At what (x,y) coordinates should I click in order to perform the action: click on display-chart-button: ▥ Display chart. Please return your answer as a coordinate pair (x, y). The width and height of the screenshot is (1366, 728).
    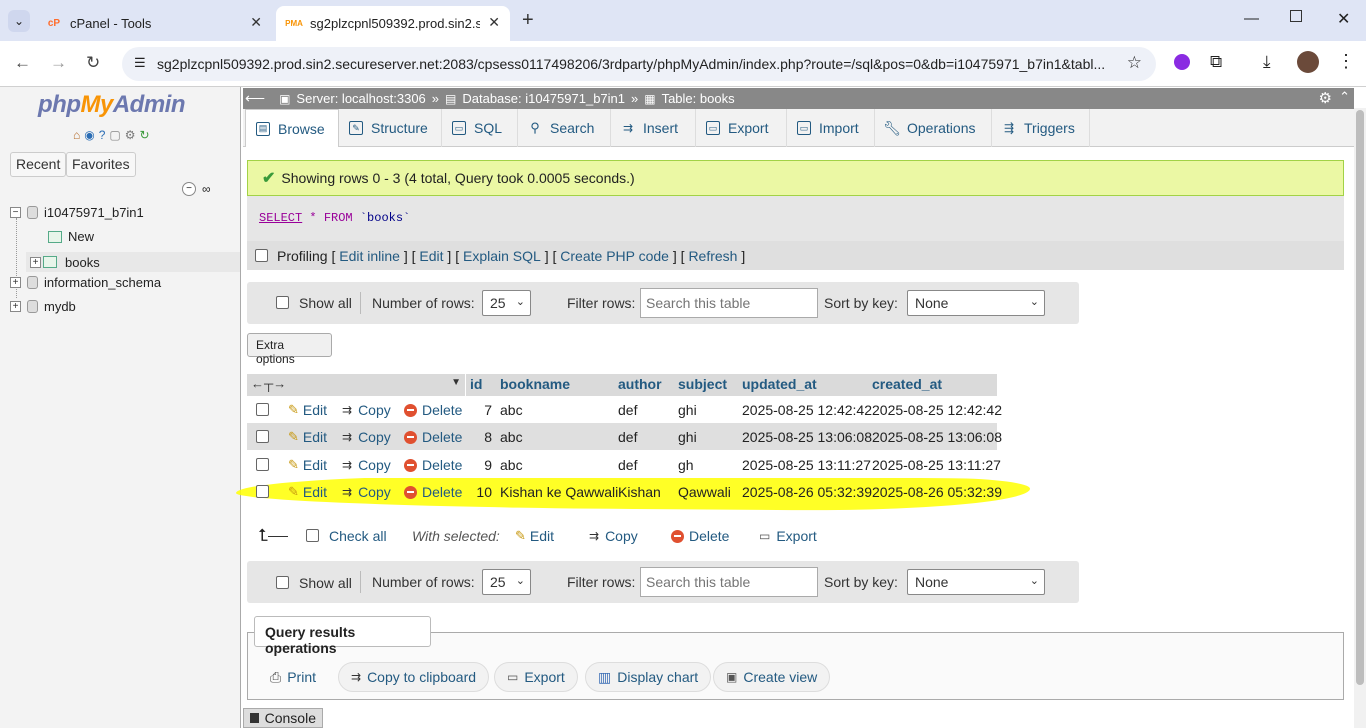
    Looking at the image, I should click on (648, 677).